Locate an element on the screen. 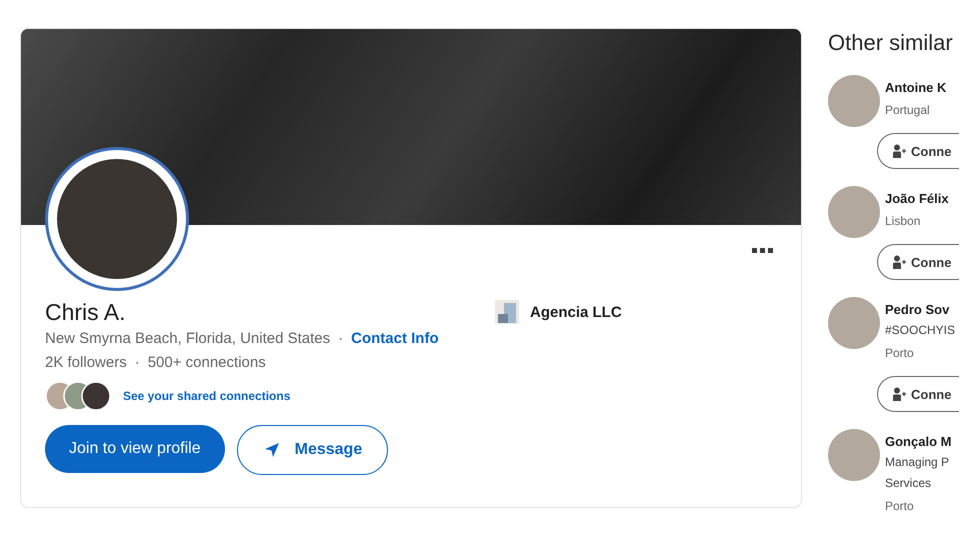 This screenshot has height=540, width=960. person-headline: #SOOCHYIS is located at coordinates (920, 330).